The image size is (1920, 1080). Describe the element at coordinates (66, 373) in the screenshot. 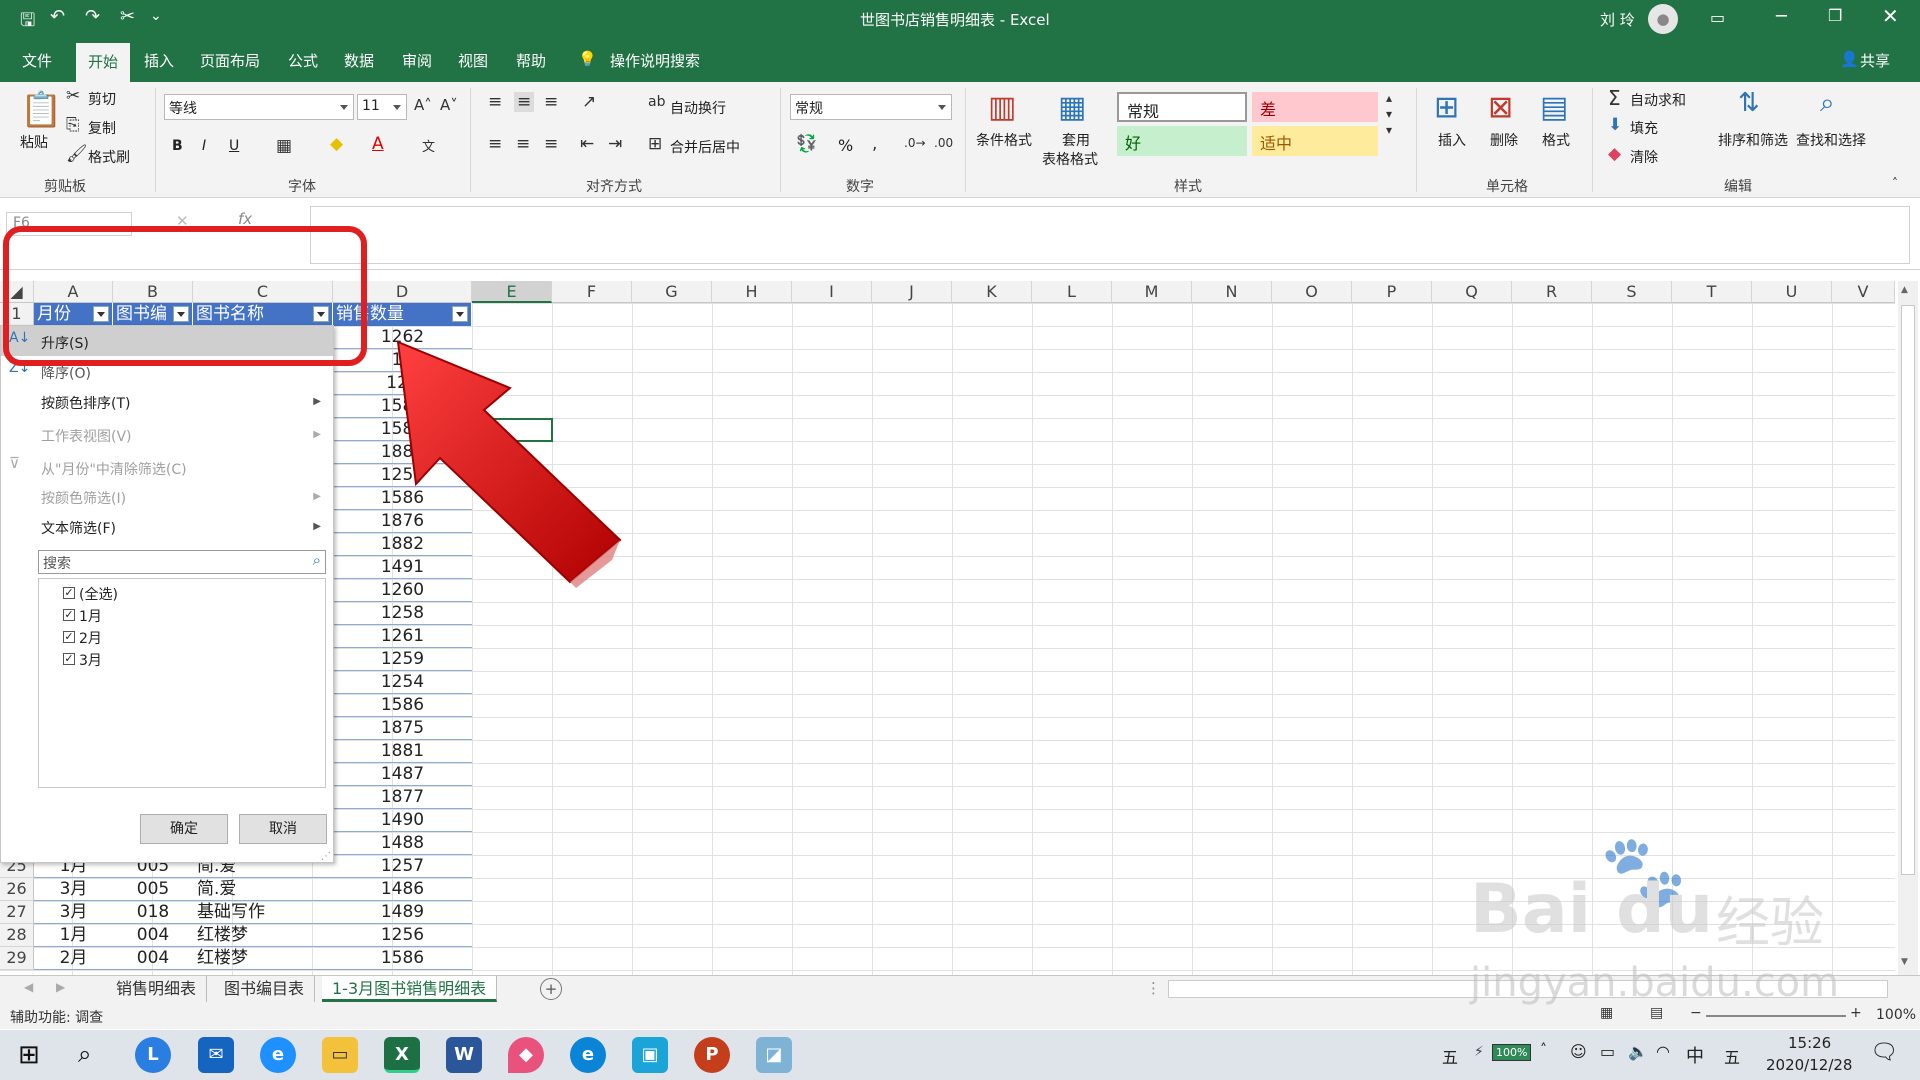

I see `sort-descending-item: 降序(O)` at that location.